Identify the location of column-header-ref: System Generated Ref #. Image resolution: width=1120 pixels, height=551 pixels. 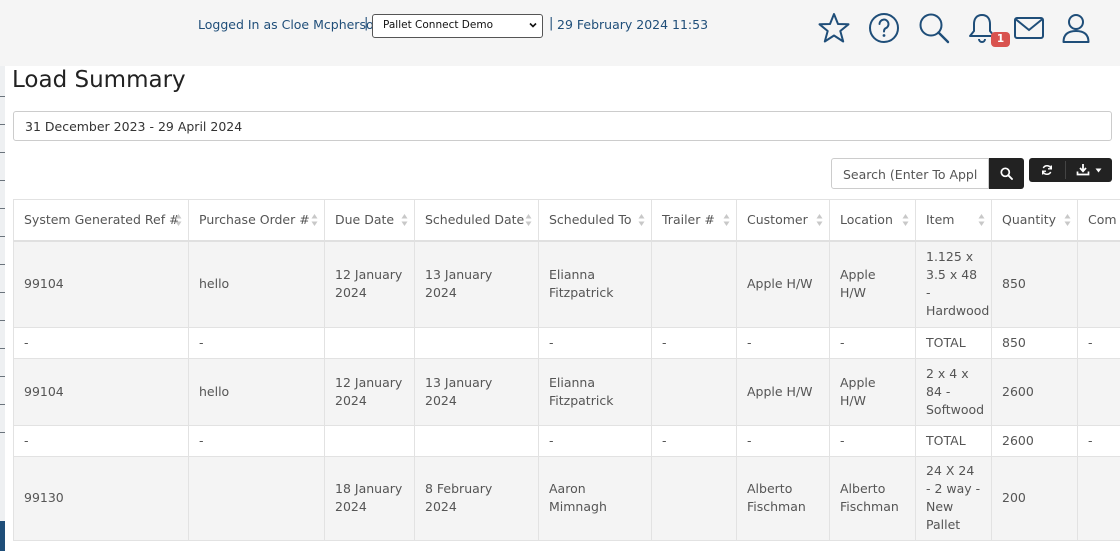
(101, 221).